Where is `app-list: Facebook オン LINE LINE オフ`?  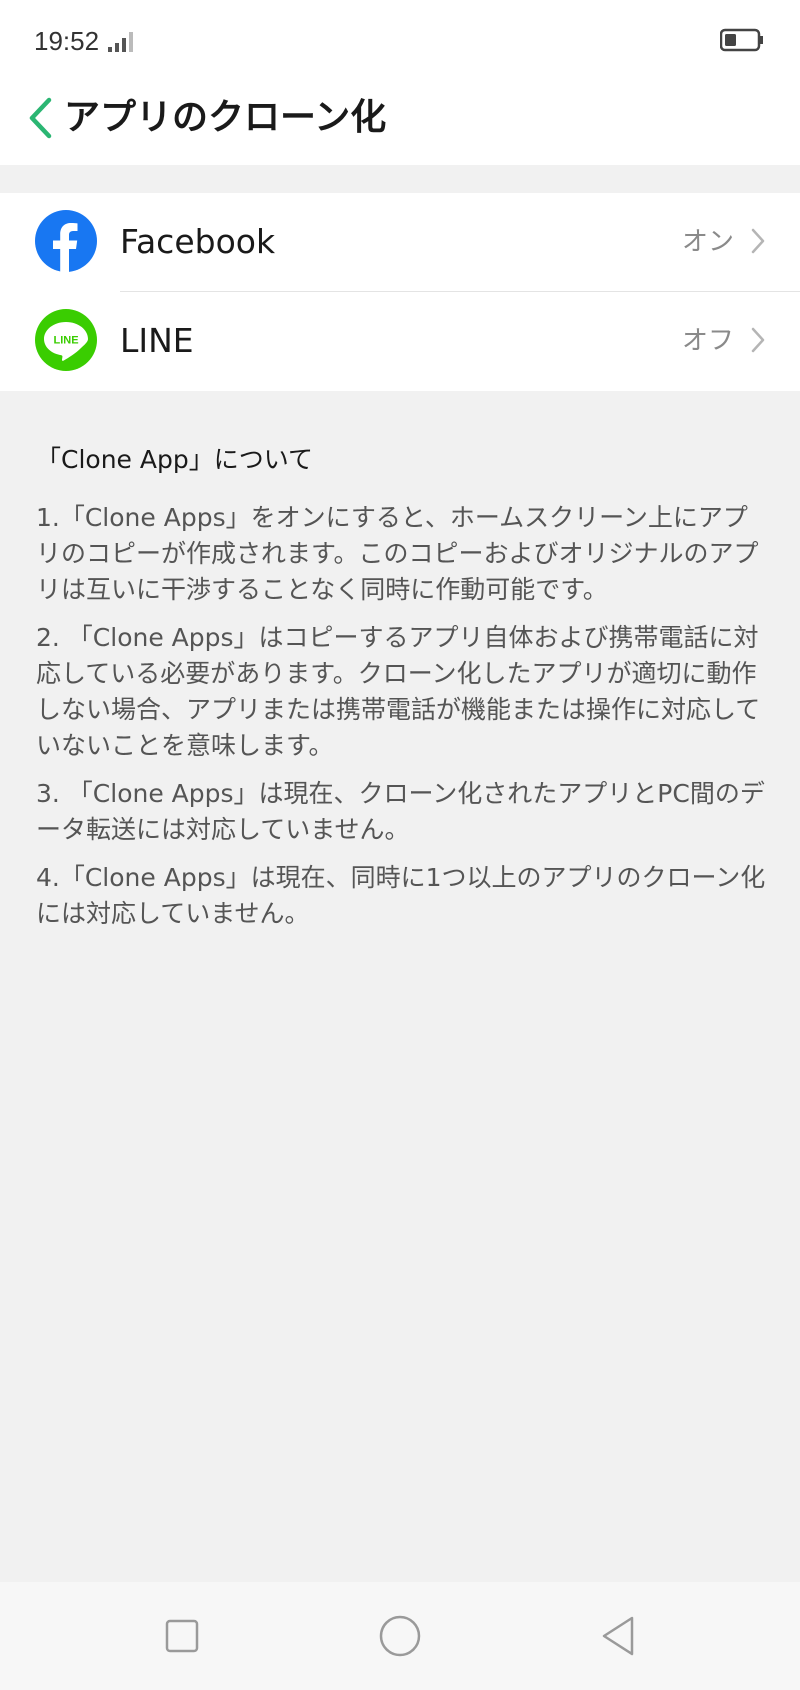 app-list: Facebook オン LINE LINE オフ is located at coordinates (400, 292).